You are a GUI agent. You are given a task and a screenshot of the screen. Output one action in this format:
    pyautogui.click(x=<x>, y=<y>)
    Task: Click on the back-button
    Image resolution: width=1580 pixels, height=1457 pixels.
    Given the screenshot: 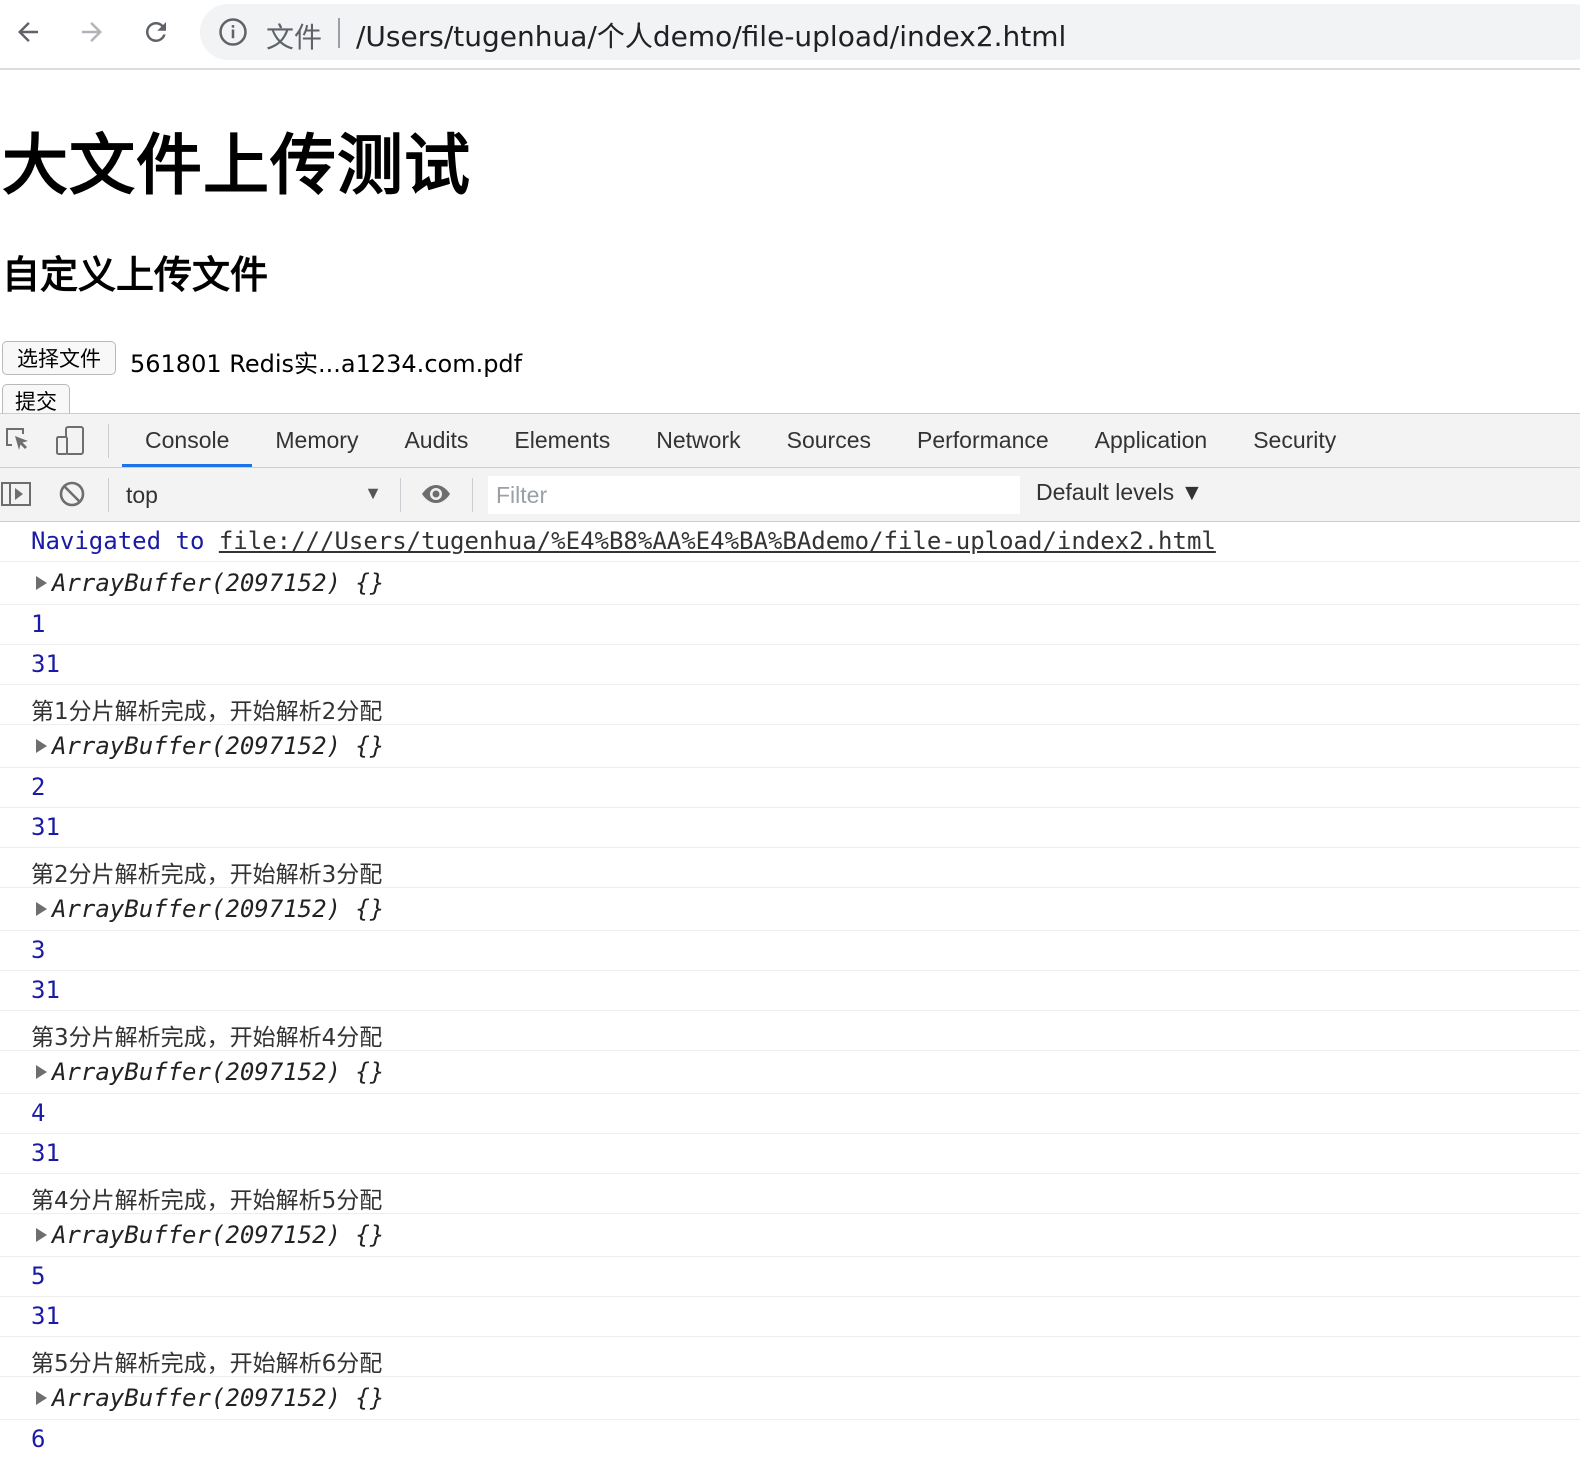 What is the action you would take?
    pyautogui.click(x=28, y=32)
    